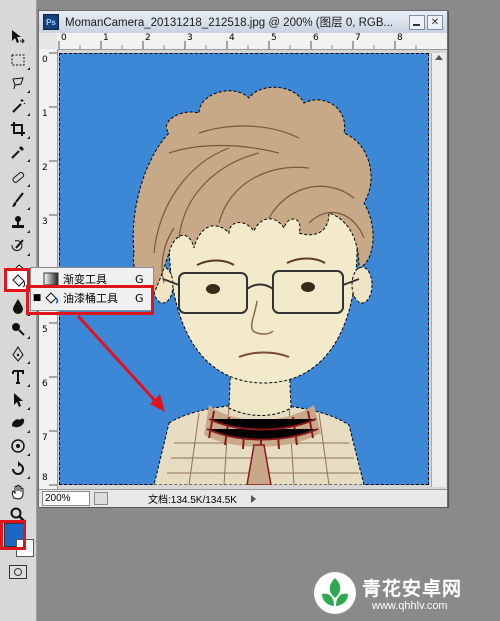 The width and height of the screenshot is (500, 621). Describe the element at coordinates (90, 300) in the screenshot. I see `paint-bucket-menu-highlight` at that location.